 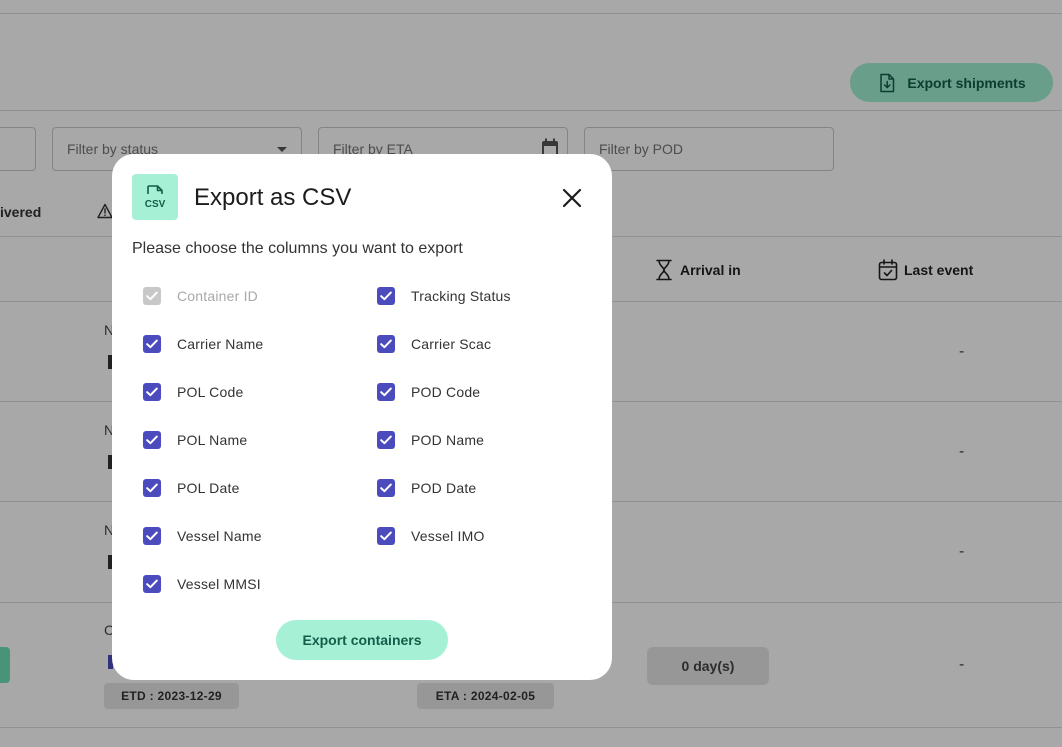 I want to click on tracking-status-label: Tracking Status, so click(x=461, y=296).